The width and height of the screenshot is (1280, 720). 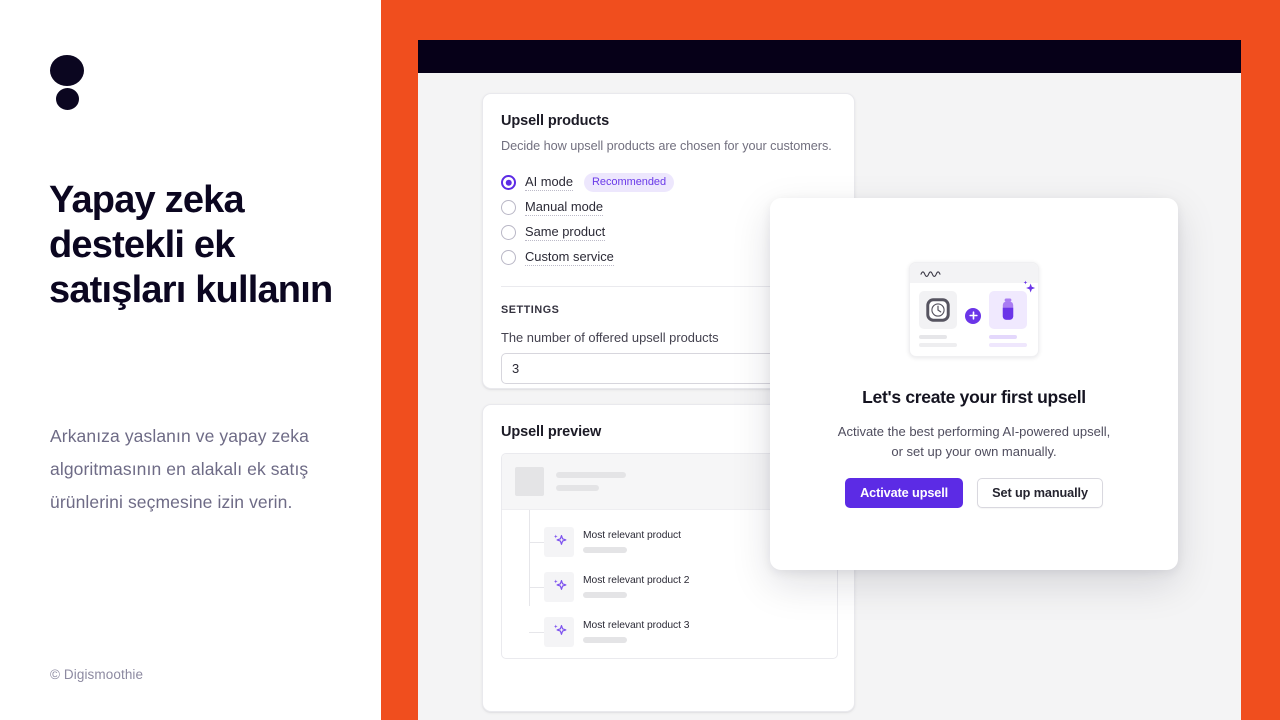 I want to click on list-item-label: Most relevant product, so click(x=632, y=535).